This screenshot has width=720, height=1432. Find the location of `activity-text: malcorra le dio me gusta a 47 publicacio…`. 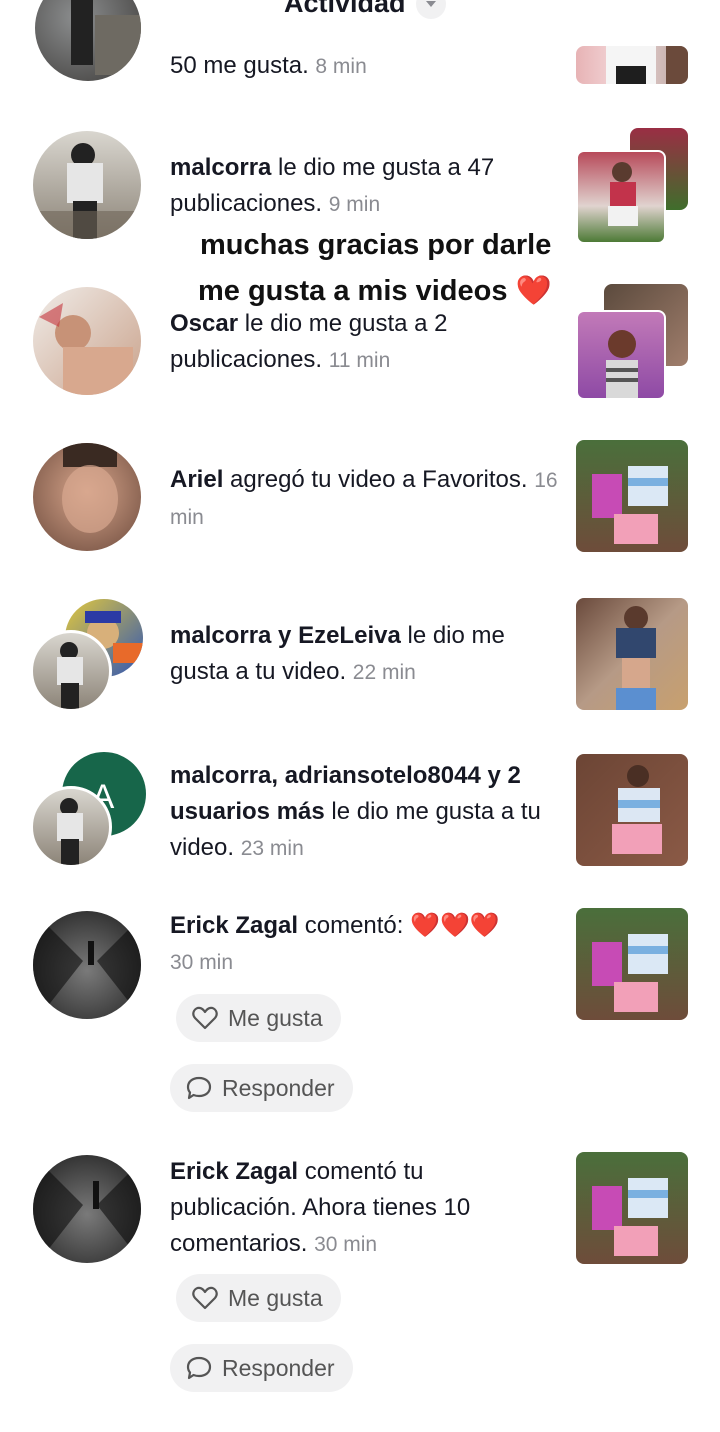

activity-text: malcorra le dio me gusta a 47 publicacio… is located at coordinates (332, 185).